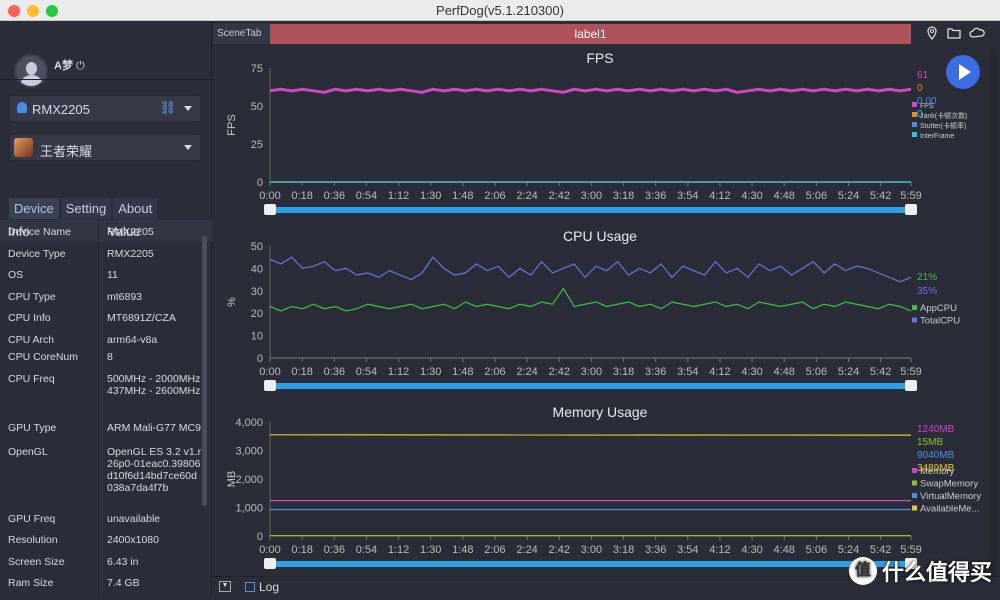 This screenshot has height=600, width=1000. Describe the element at coordinates (105, 147) in the screenshot. I see `app-select: 王者荣耀` at that location.